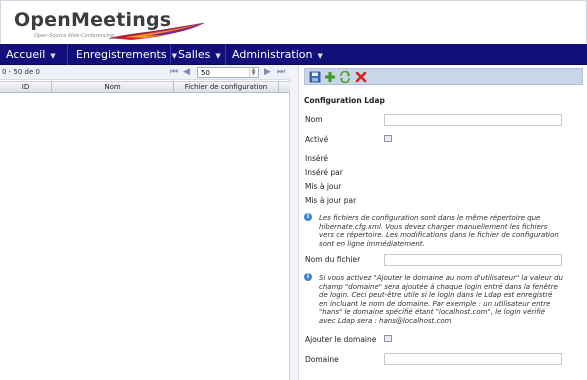 The image size is (587, 380). What do you see at coordinates (345, 77) in the screenshot?
I see `refresh-icon` at bounding box center [345, 77].